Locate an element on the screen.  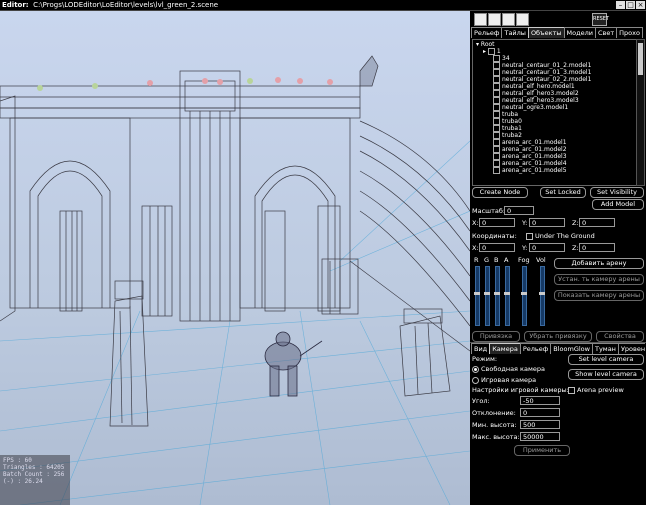
tab-relief-bottom: Рельеф is located at coordinates (535, 348).